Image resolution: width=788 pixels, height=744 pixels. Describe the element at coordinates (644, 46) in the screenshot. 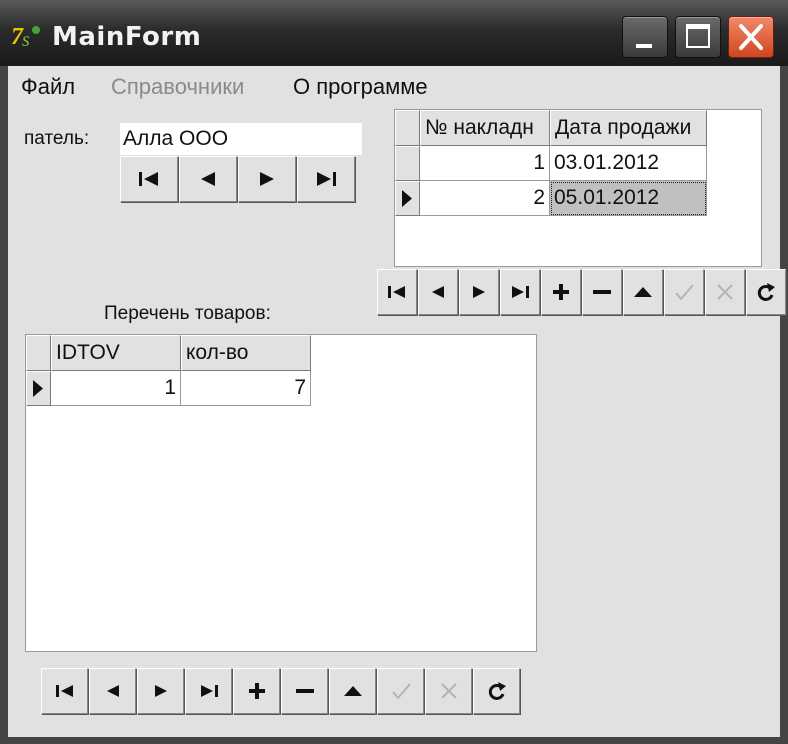

I see `minimize-icon` at that location.